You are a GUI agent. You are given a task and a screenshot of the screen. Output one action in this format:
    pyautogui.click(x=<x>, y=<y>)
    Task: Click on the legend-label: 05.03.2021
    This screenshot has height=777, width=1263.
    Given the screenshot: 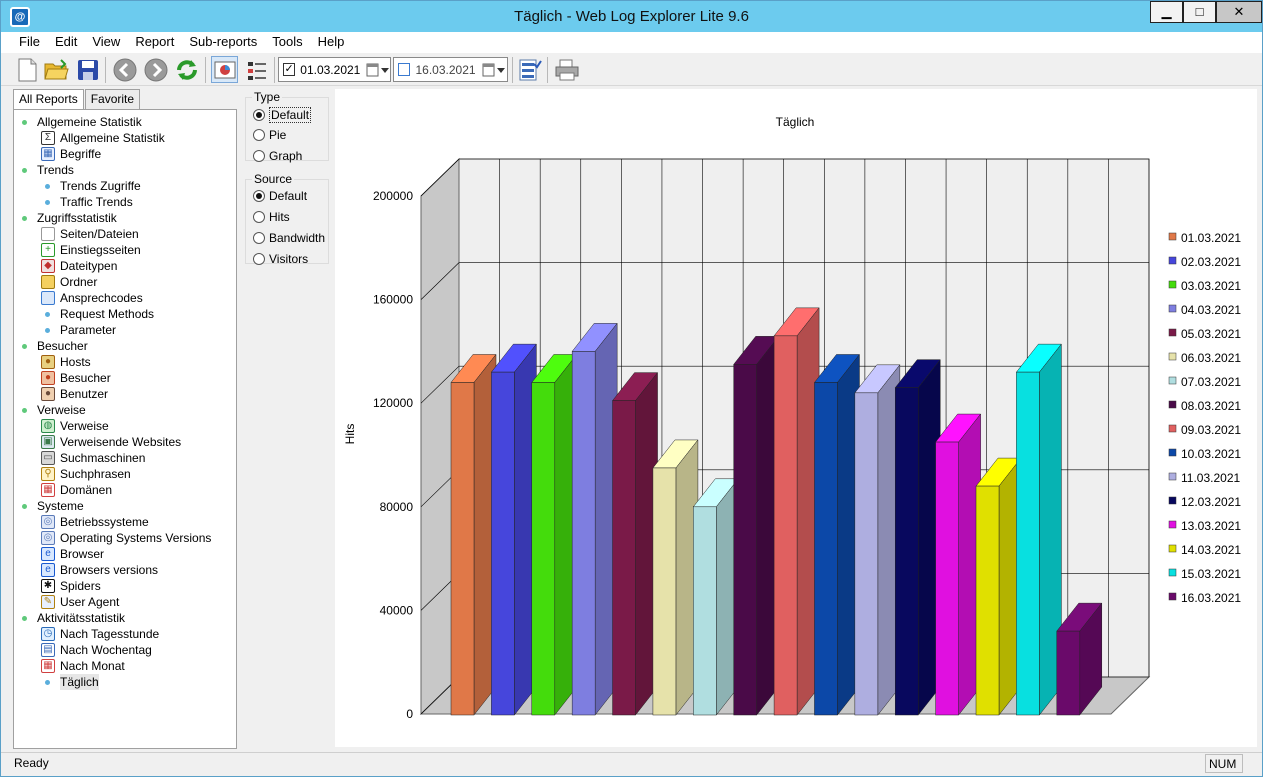 What is the action you would take?
    pyautogui.click(x=1211, y=334)
    